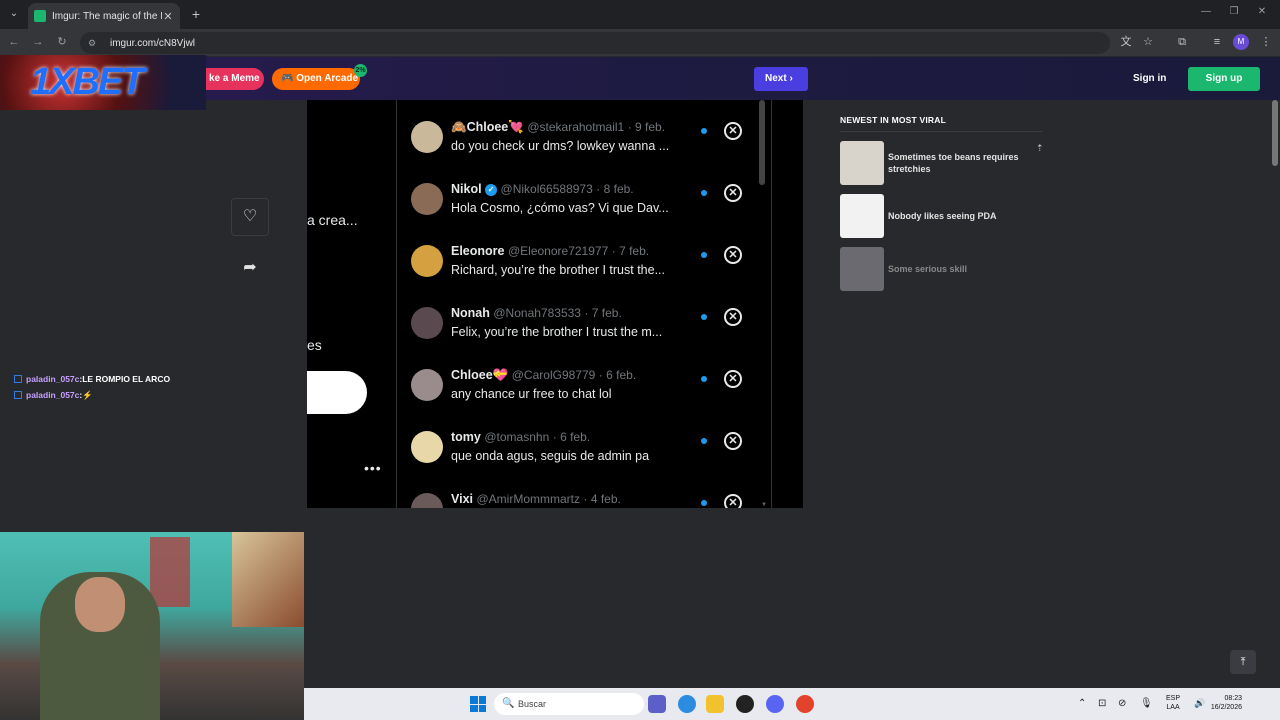  What do you see at coordinates (14, 14) in the screenshot?
I see `tab-search-icon: ⌄` at bounding box center [14, 14].